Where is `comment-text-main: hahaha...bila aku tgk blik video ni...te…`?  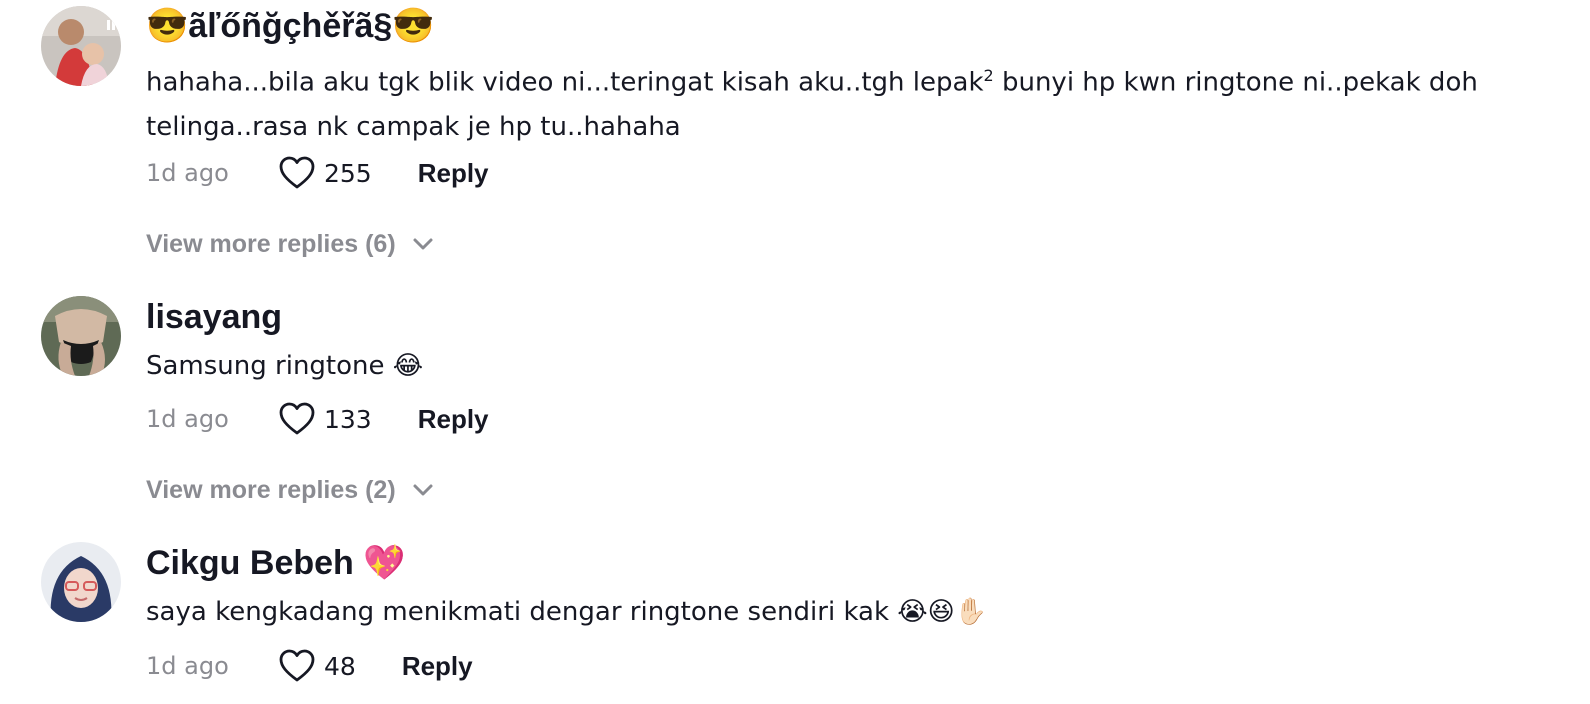
comment-text-main: hahaha...bila aku tgk blik video ni...te… is located at coordinates (565, 82).